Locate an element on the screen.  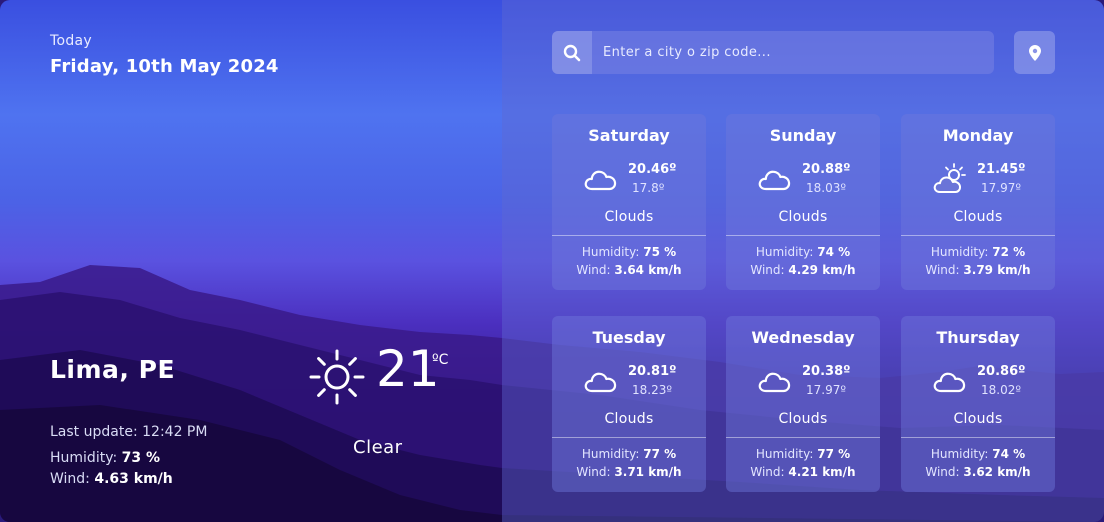
forecast-day: Monday is located at coordinates (978, 135).